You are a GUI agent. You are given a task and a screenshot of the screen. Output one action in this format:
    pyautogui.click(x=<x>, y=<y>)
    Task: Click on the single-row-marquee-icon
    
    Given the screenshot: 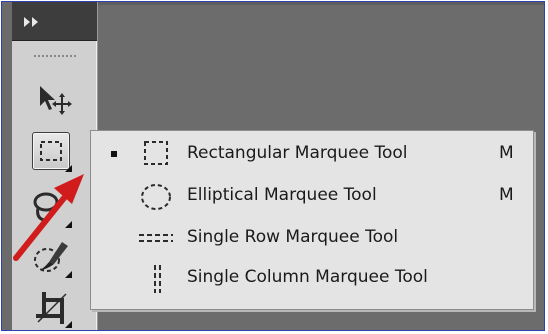 What is the action you would take?
    pyautogui.click(x=156, y=238)
    